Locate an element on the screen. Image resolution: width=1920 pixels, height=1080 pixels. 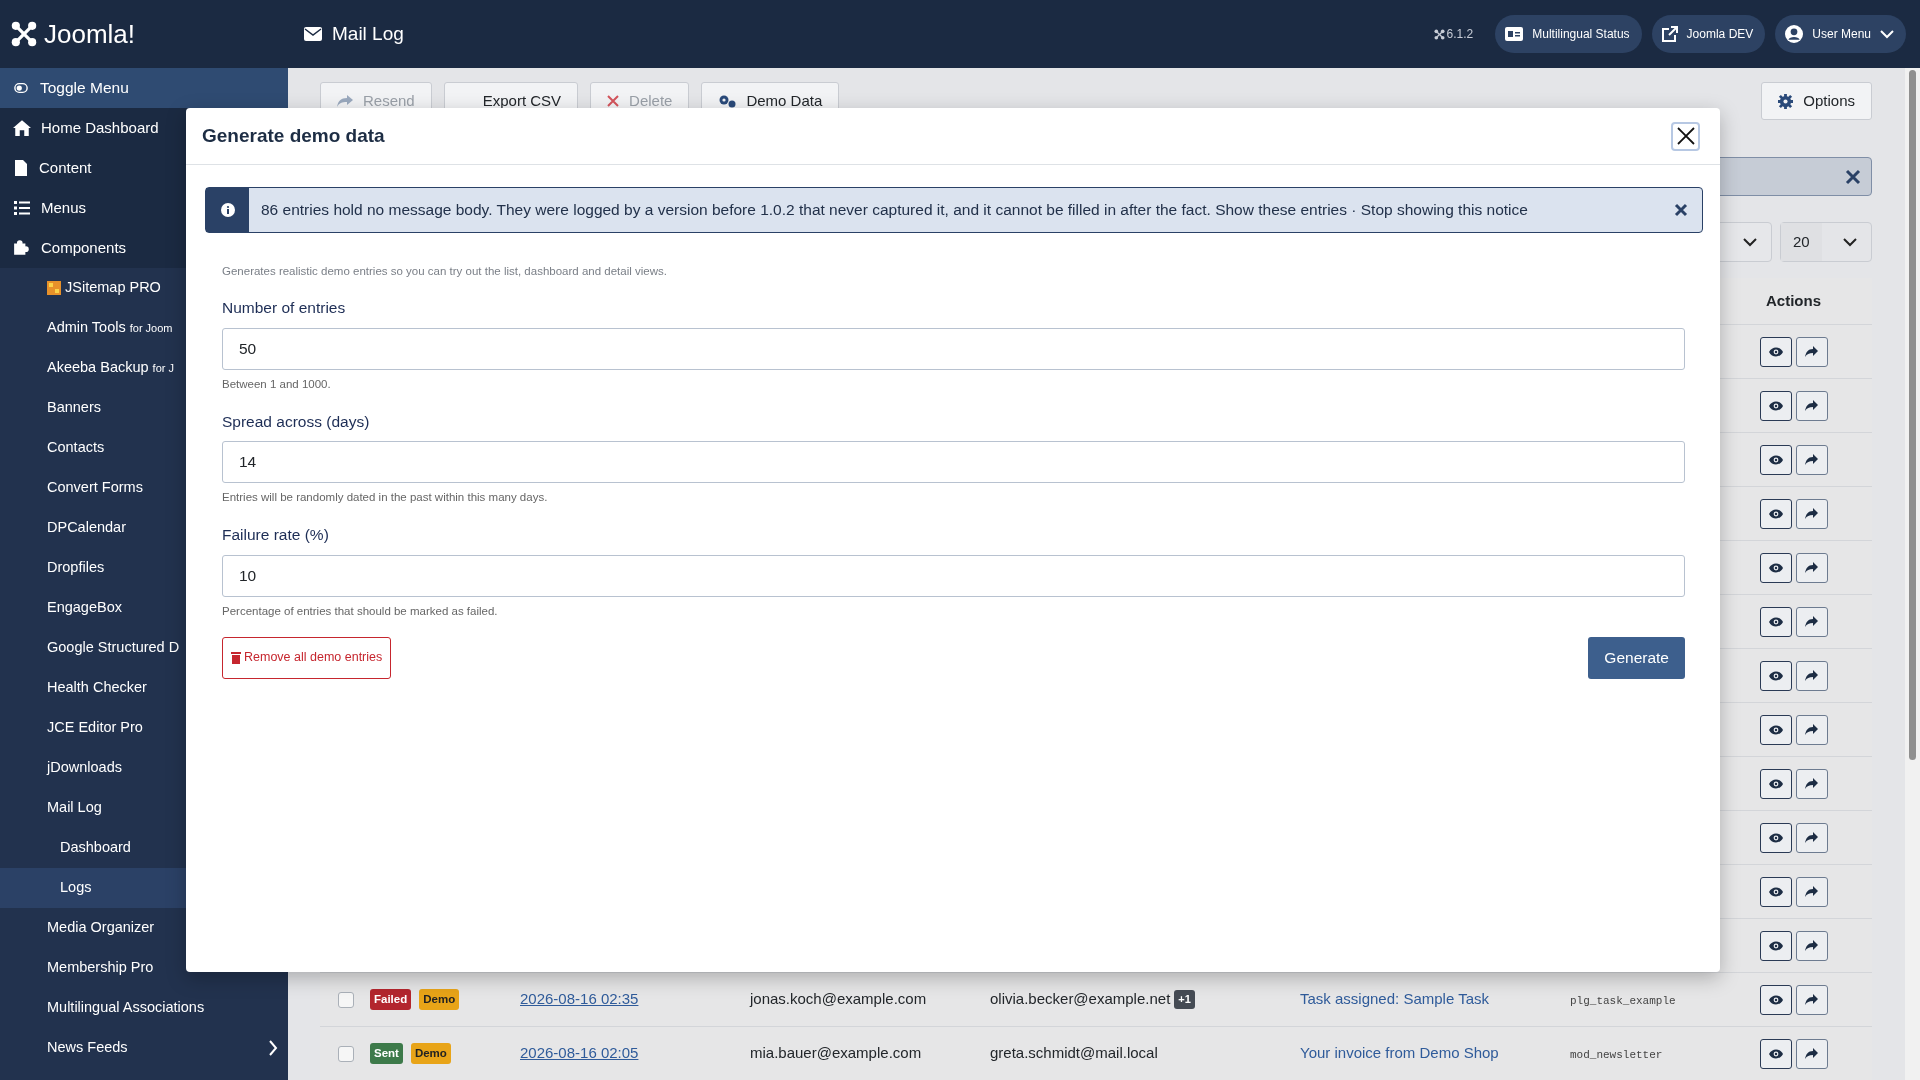
subject-link: Your invoice from Demo Shop is located at coordinates (1399, 1053).